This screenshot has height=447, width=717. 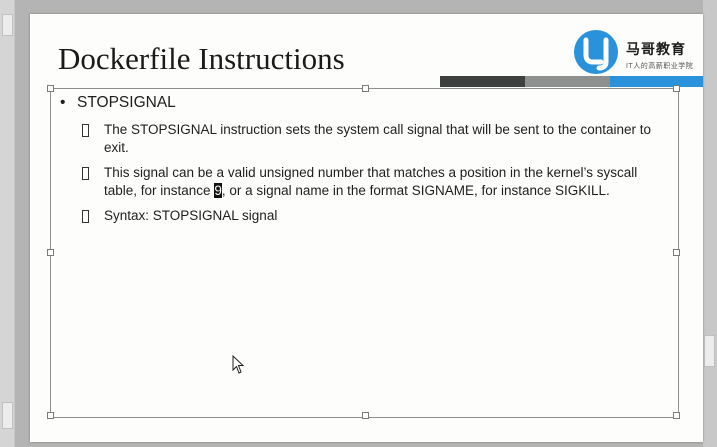 What do you see at coordinates (596, 52) in the screenshot?
I see `logo-circle-icon` at bounding box center [596, 52].